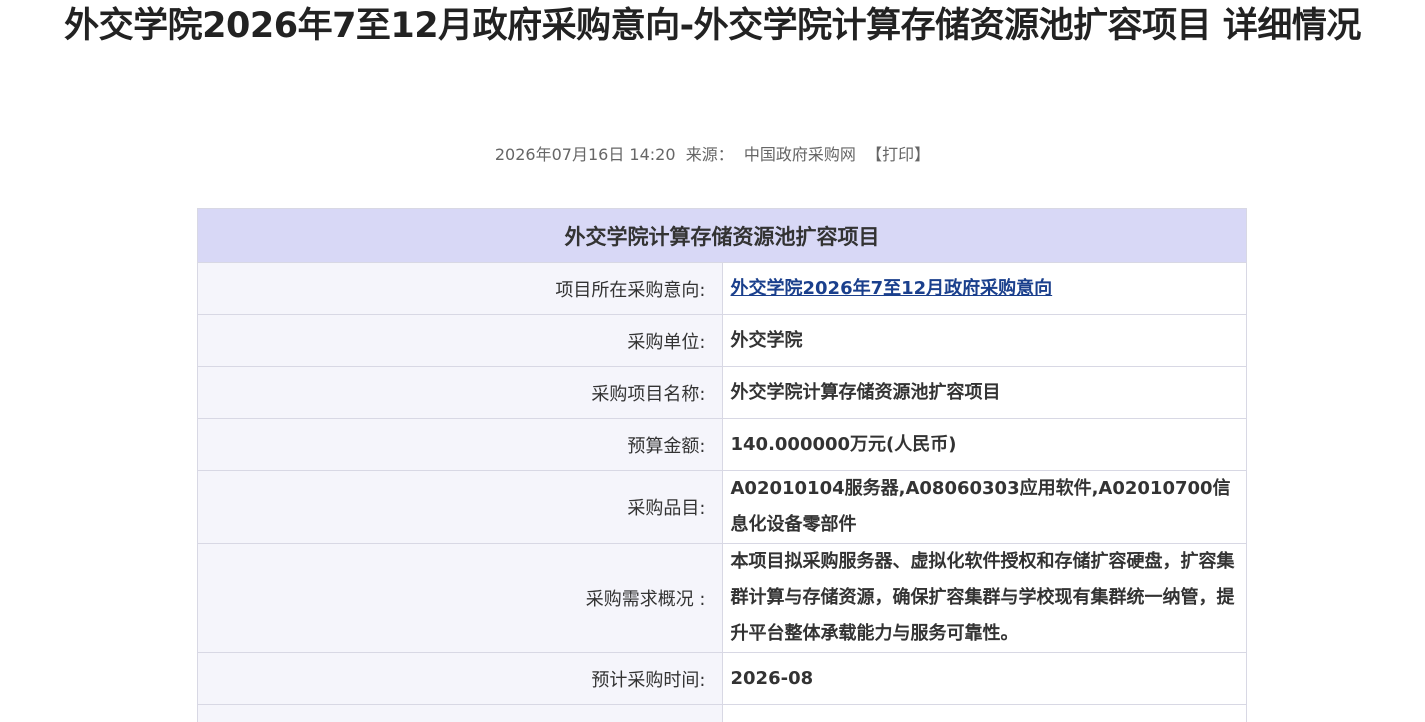 The width and height of the screenshot is (1425, 722). I want to click on table-header-row: 外交学院计算存储资源池扩容项目, so click(722, 235).